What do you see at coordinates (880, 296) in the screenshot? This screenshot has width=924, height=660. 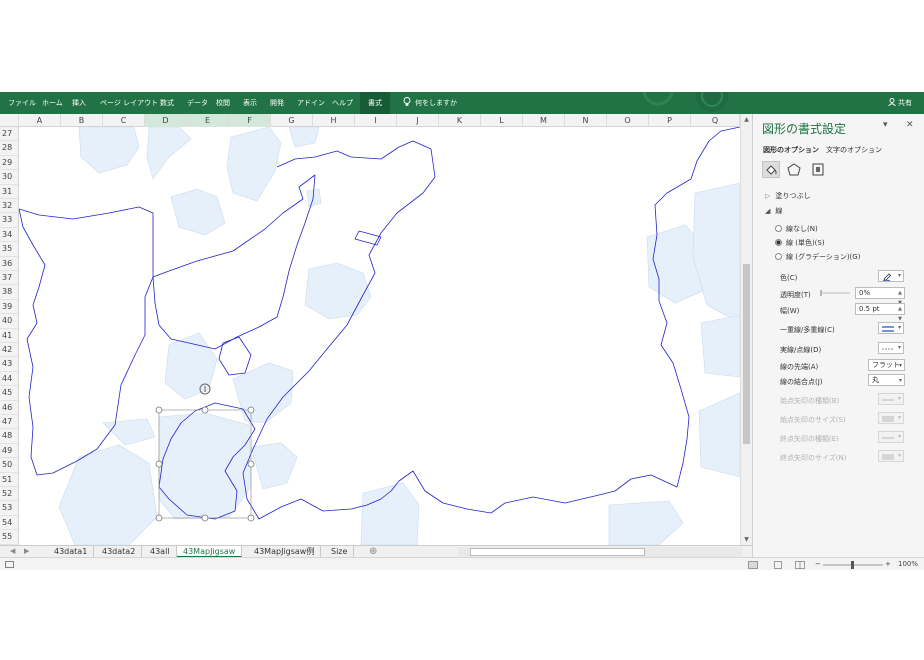 I see `transparency-spinner: 0%▲▼` at bounding box center [880, 296].